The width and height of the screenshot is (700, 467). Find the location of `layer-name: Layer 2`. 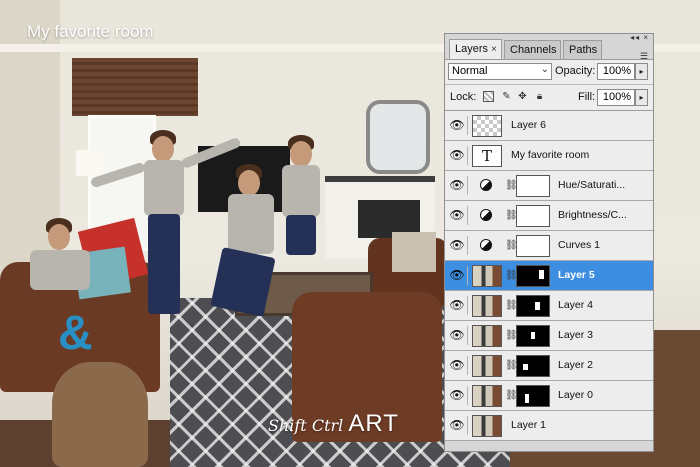

layer-name: Layer 2 is located at coordinates (576, 365).